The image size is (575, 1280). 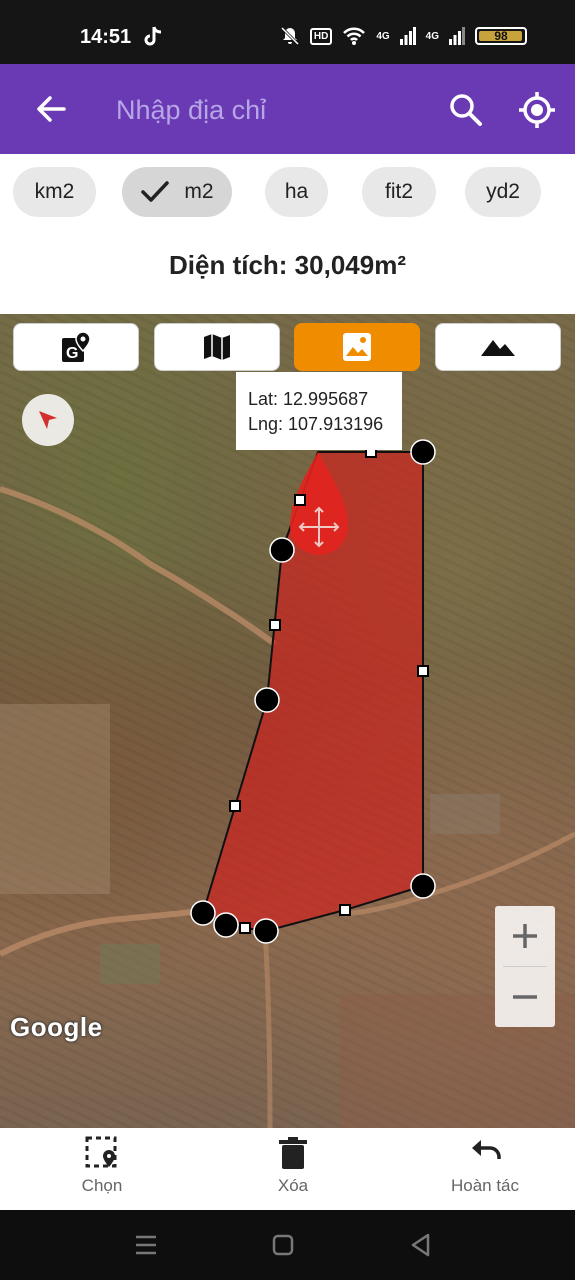 I want to click on plus-icon, so click(x=525, y=936).